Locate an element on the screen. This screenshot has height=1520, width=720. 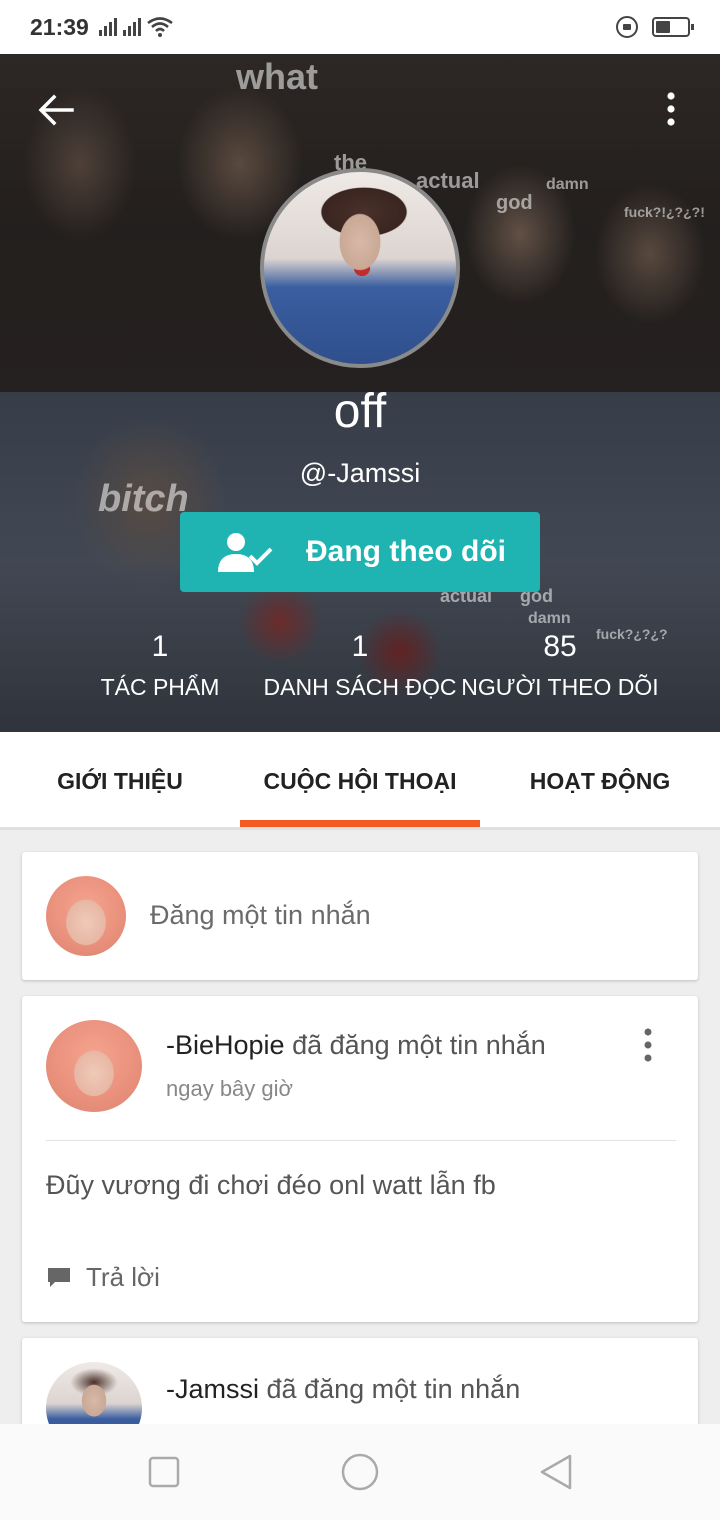
recent-apps-icon is located at coordinates (164, 1472).